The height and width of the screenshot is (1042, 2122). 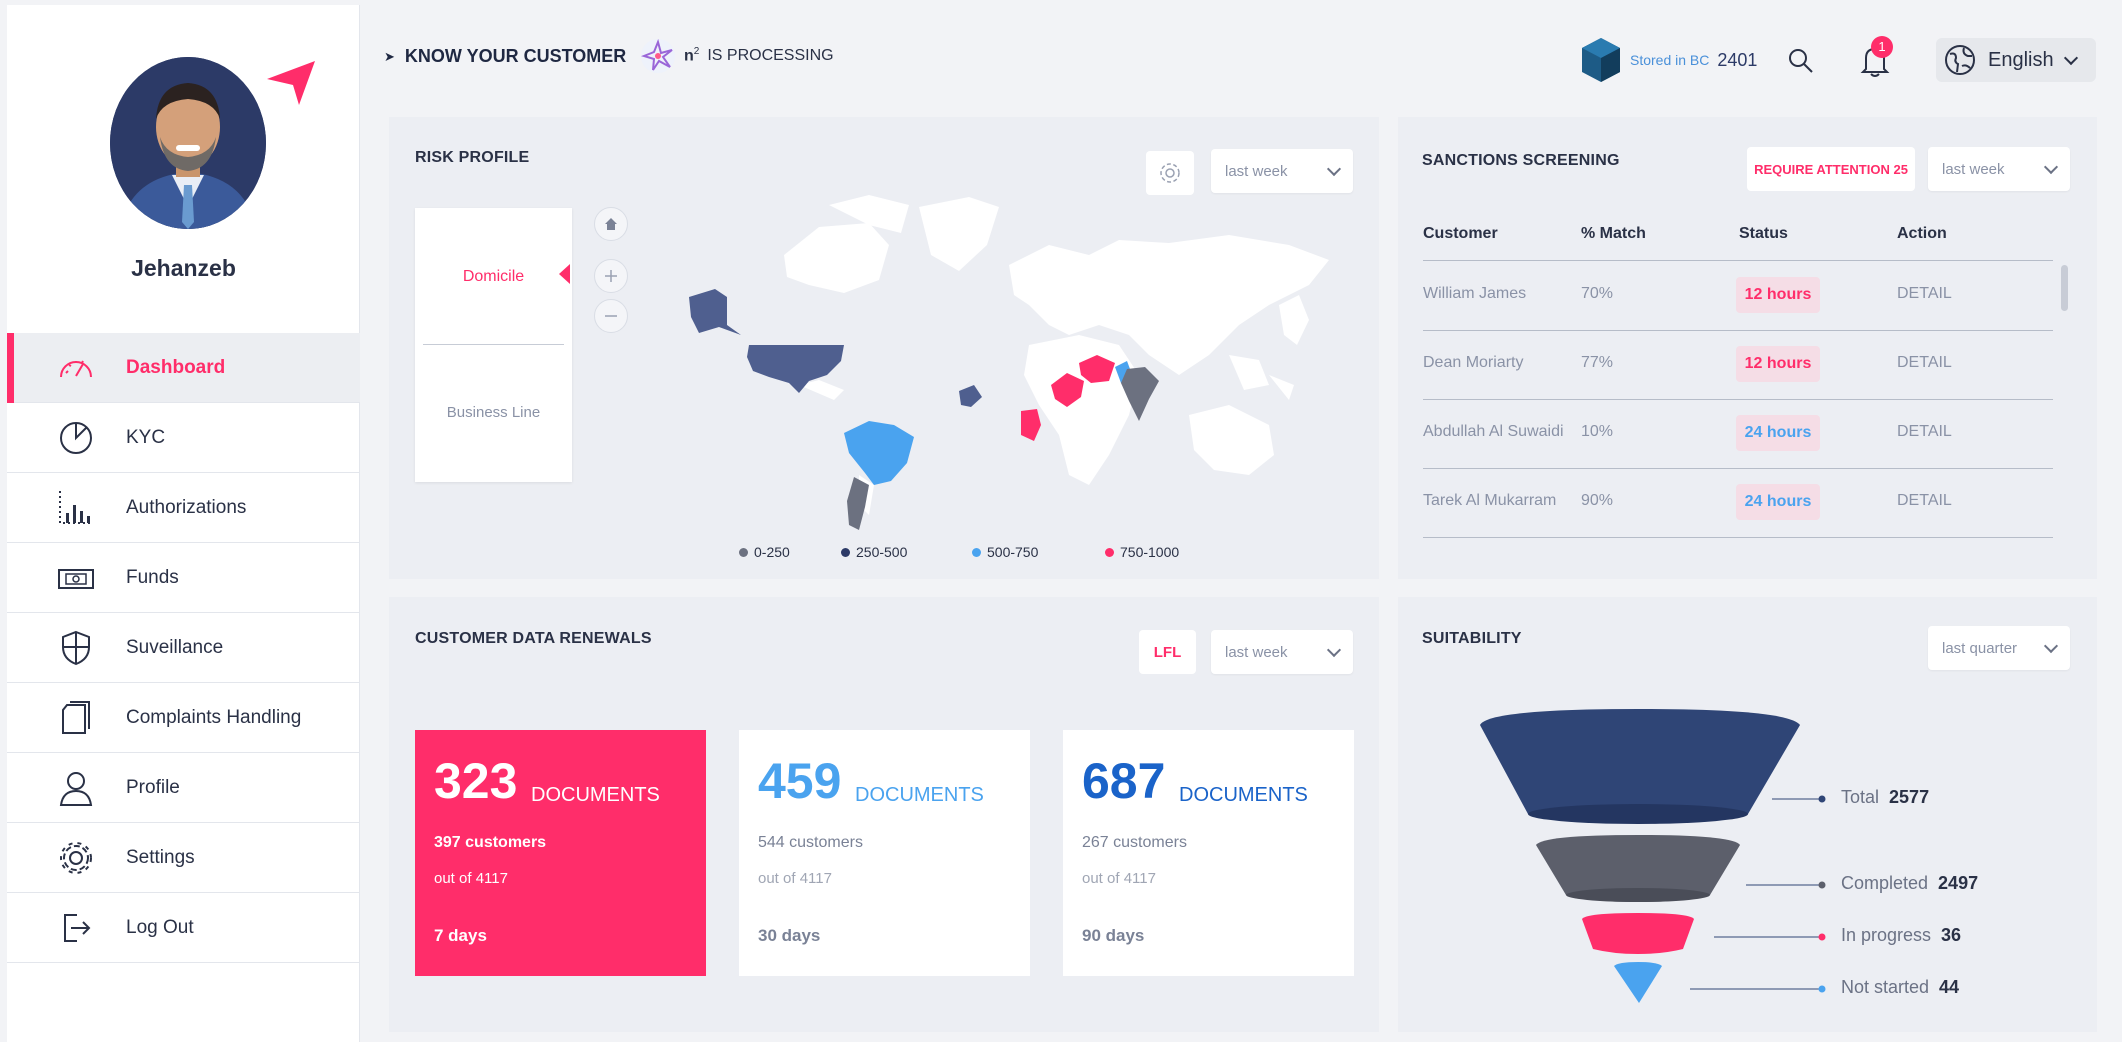 What do you see at coordinates (1150, 552) in the screenshot?
I see `legend-label: 750-1000` at bounding box center [1150, 552].